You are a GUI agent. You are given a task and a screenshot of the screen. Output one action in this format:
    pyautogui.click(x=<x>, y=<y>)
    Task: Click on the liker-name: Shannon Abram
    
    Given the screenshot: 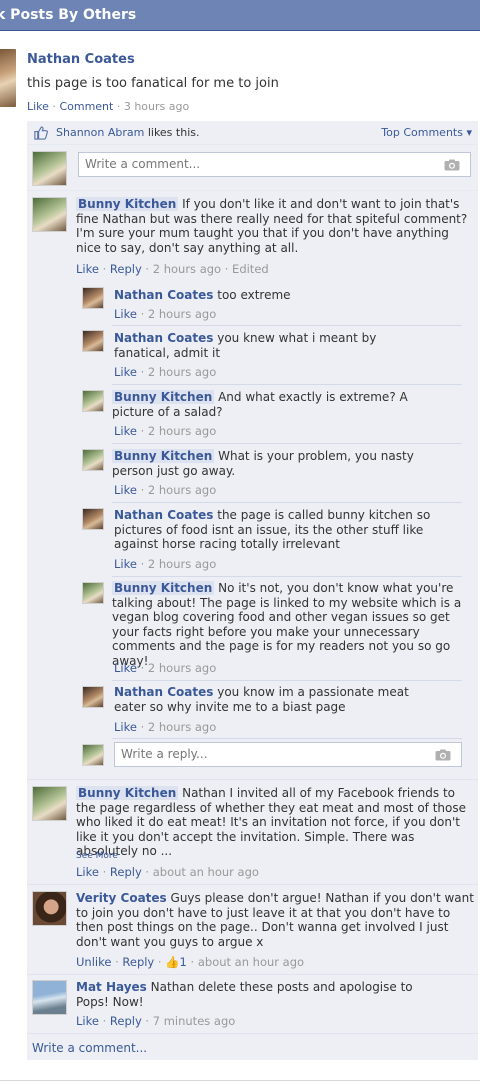 What is the action you would take?
    pyautogui.click(x=100, y=132)
    